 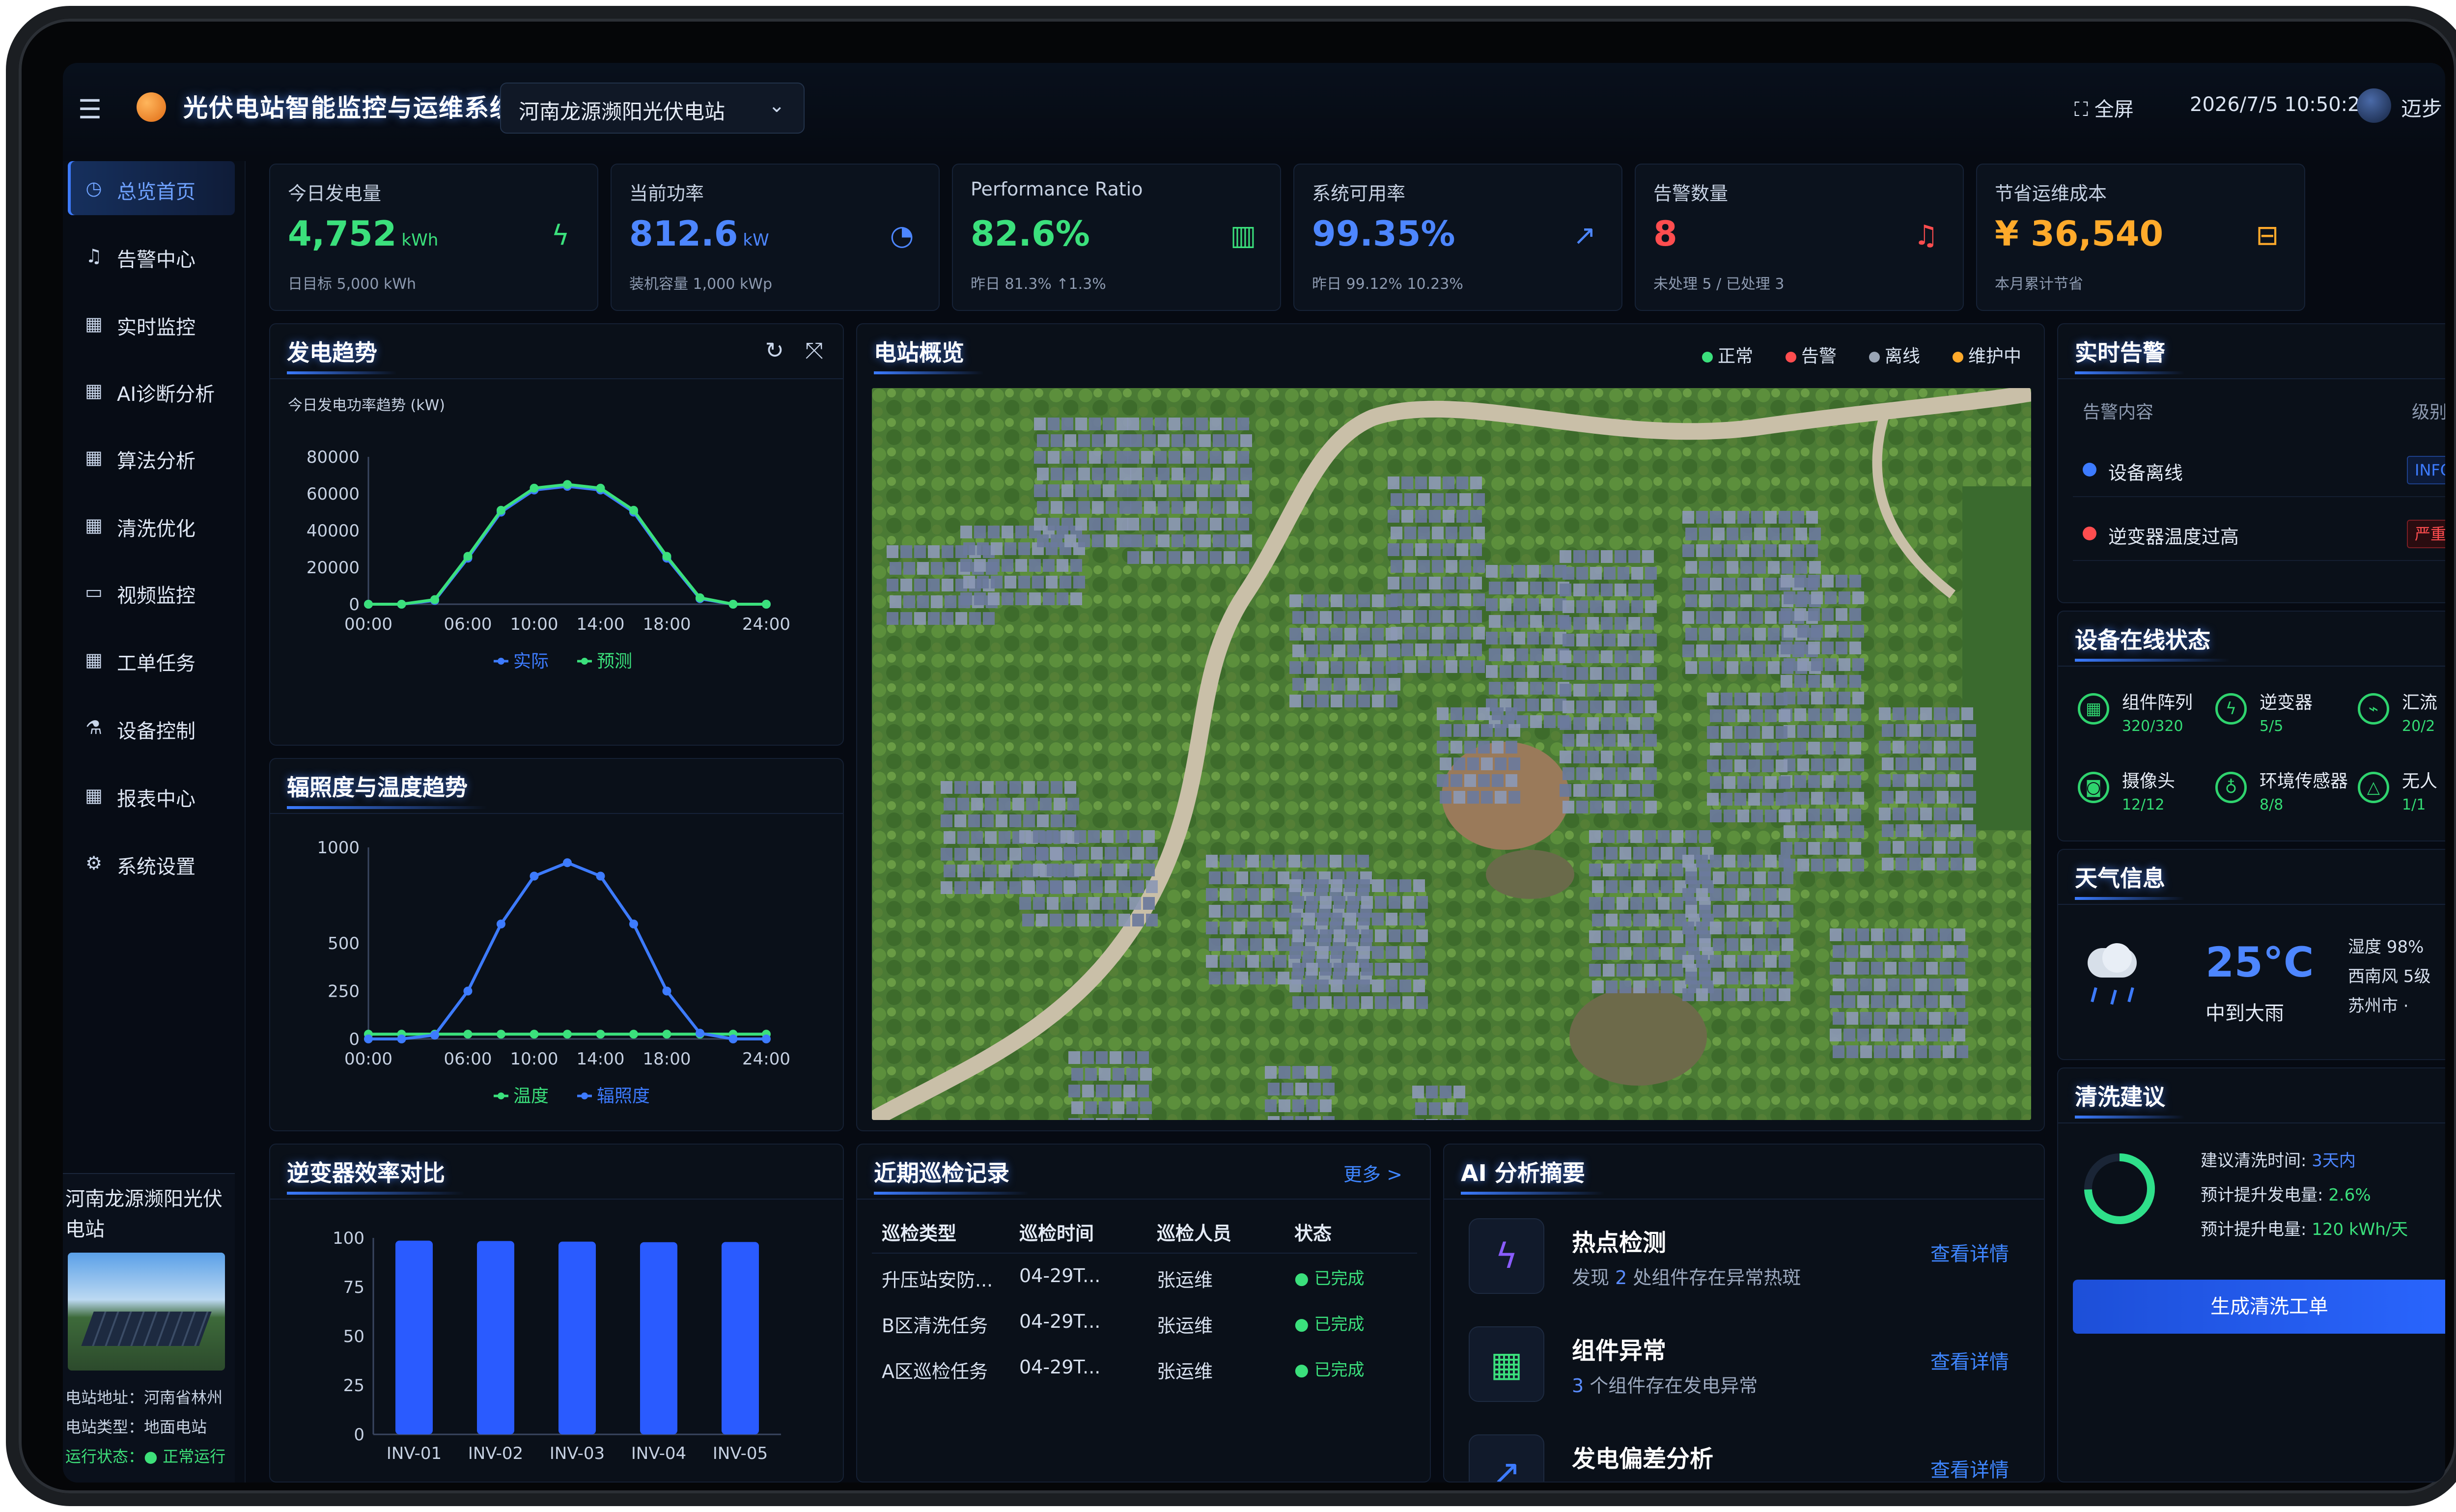 I want to click on device-item: ▦ 组件阵列 320/320, so click(x=2146, y=719).